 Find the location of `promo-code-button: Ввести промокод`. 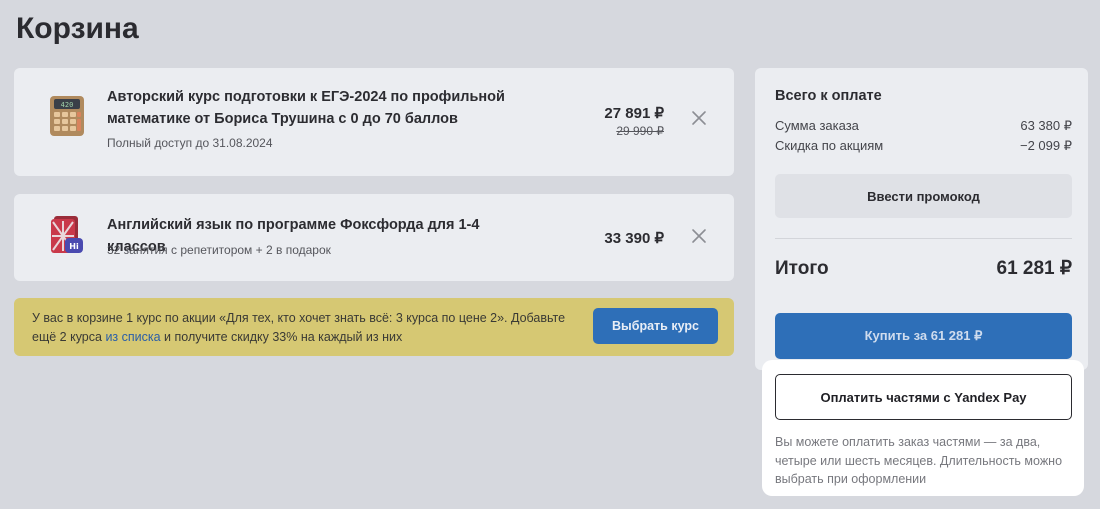

promo-code-button: Ввести промокод is located at coordinates (923, 196).